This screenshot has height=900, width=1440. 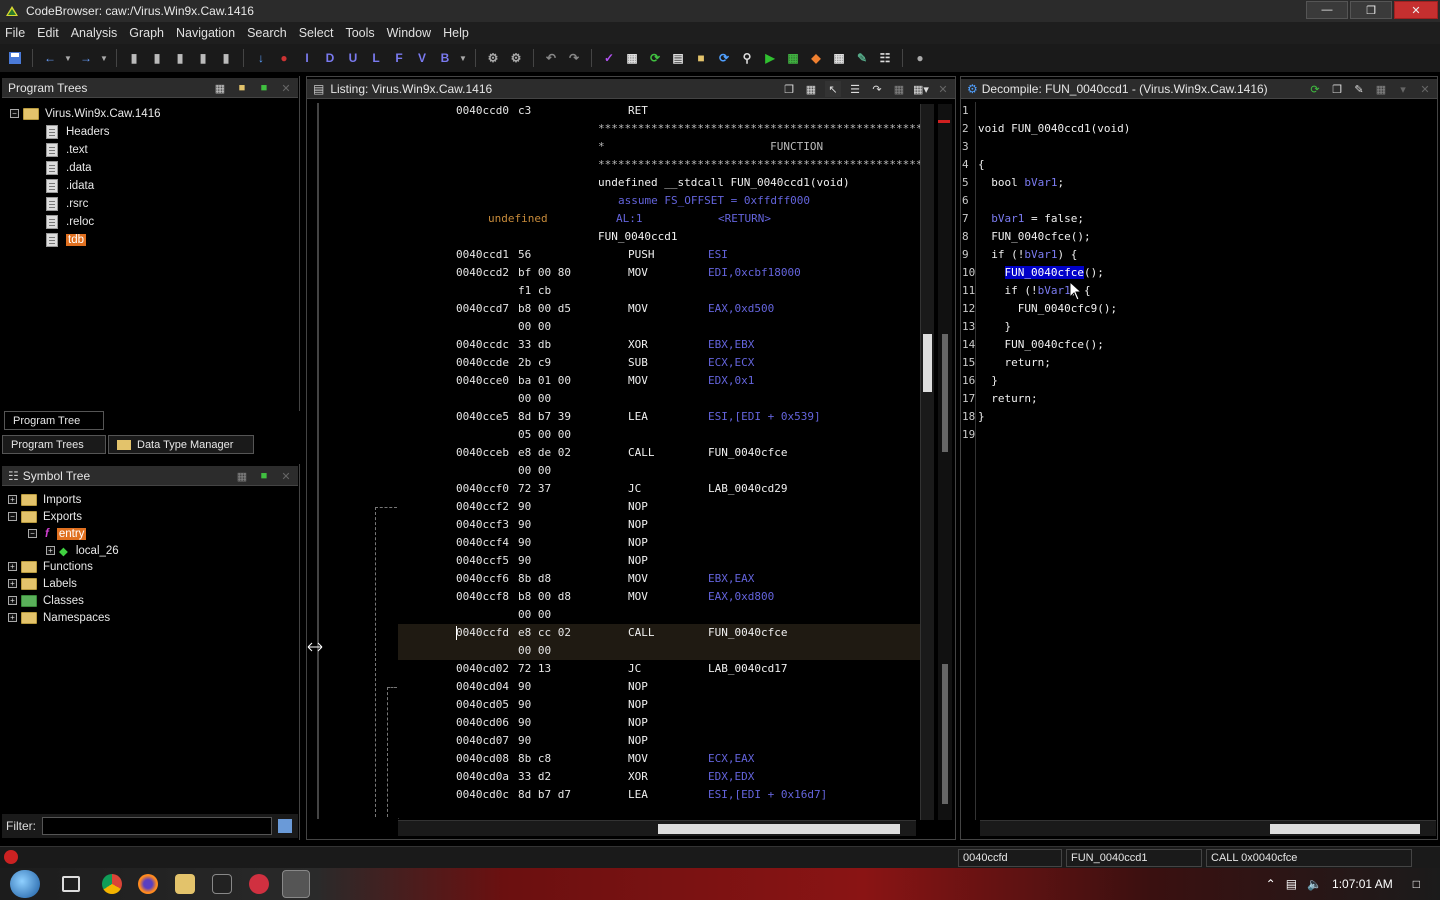 What do you see at coordinates (422, 58) in the screenshot?
I see `nav-value-button: V` at bounding box center [422, 58].